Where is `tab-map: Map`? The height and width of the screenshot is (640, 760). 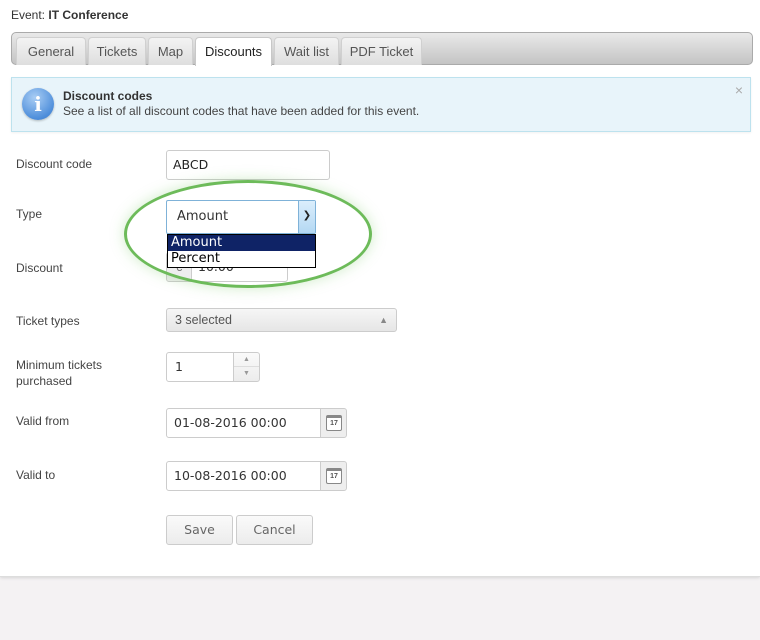
tab-map: Map is located at coordinates (170, 51).